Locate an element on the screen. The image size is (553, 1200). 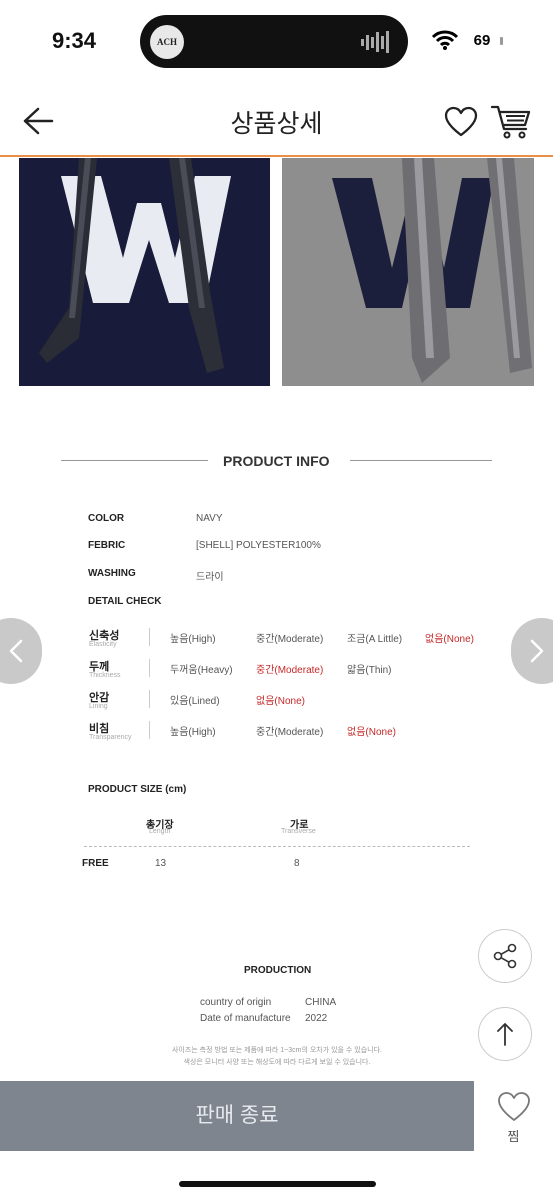
production-date-value: 2022 is located at coordinates (316, 1018).